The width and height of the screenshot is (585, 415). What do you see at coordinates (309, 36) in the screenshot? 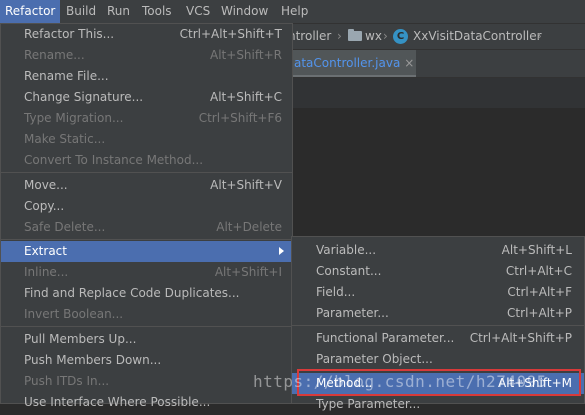
I see `breadcrumb-controller: ntroller` at bounding box center [309, 36].